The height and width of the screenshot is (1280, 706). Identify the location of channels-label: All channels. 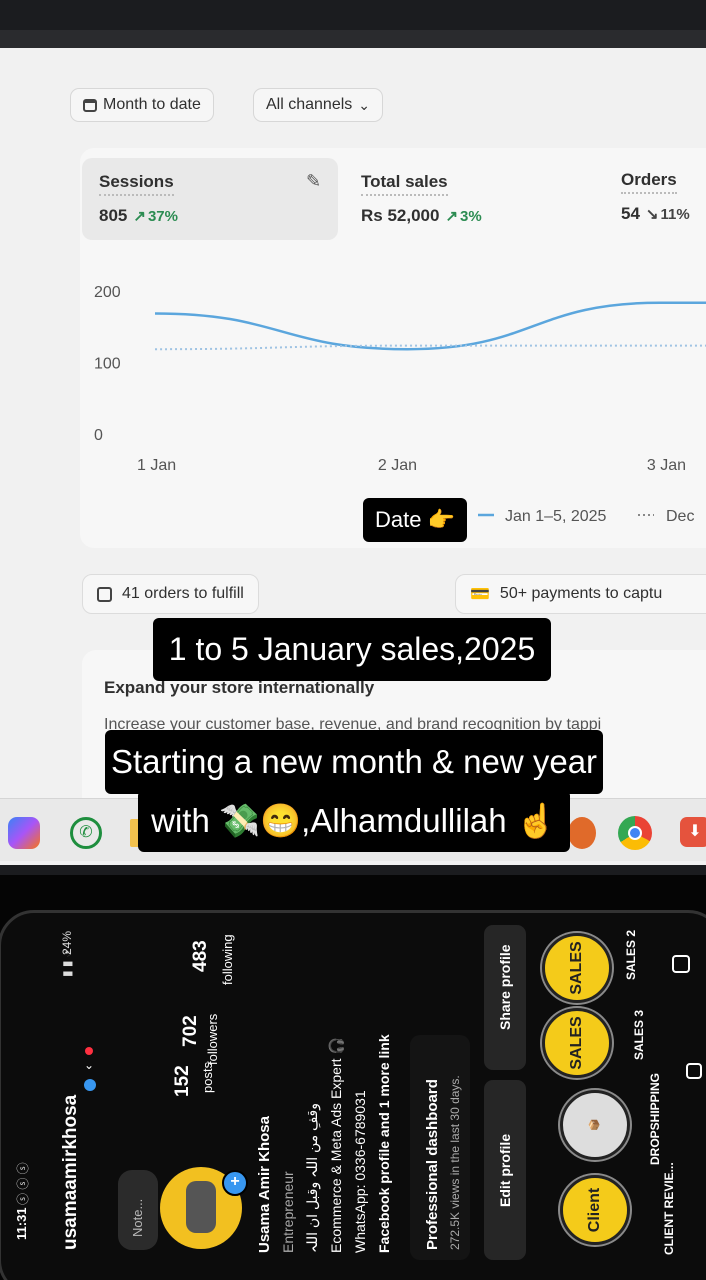
(309, 104).